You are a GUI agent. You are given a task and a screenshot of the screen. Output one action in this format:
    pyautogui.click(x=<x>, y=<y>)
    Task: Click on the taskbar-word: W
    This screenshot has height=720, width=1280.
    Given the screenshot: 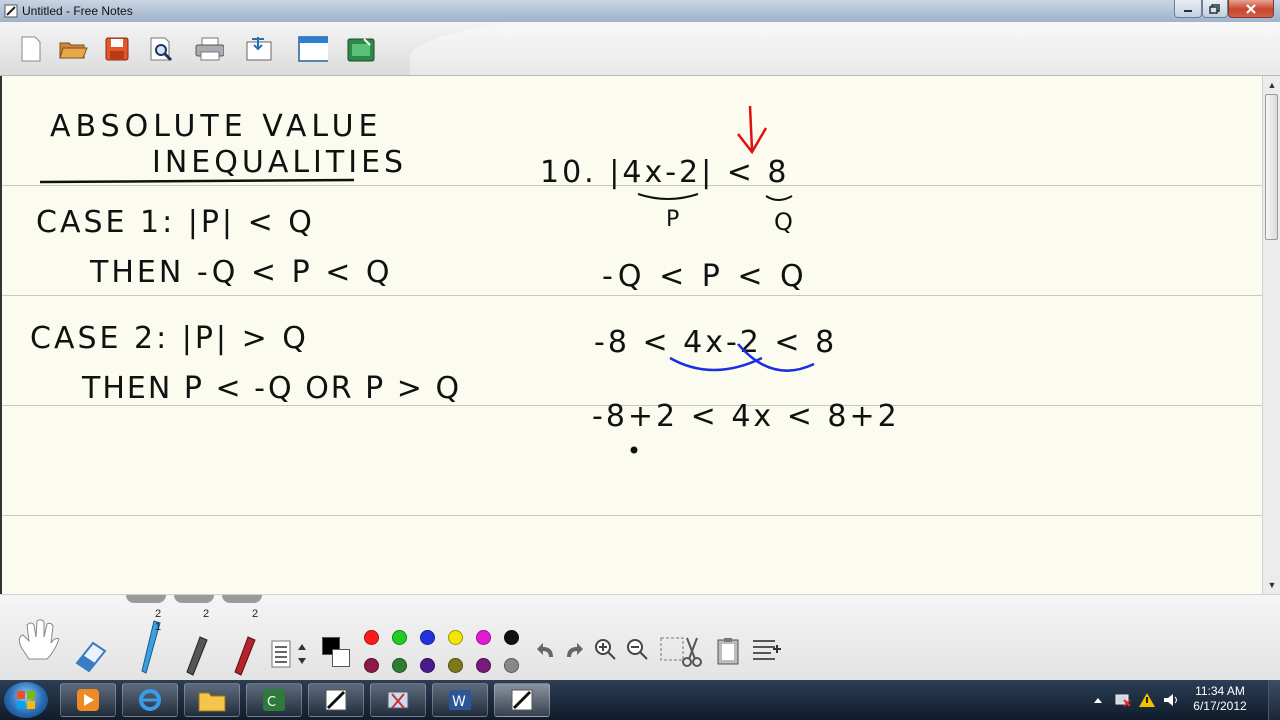 What is the action you would take?
    pyautogui.click(x=460, y=700)
    